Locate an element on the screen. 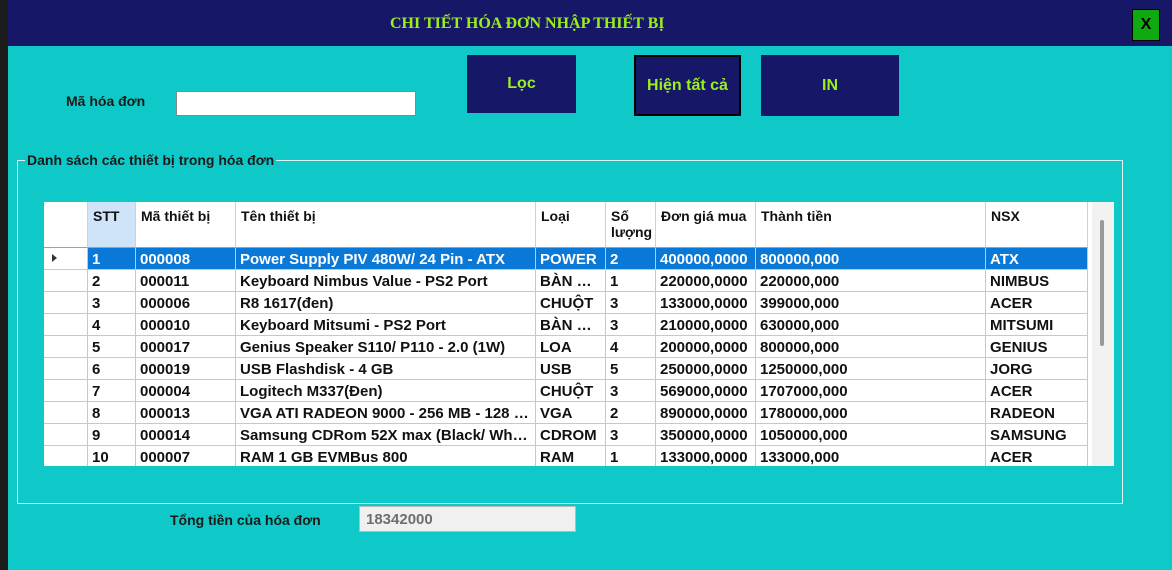  cell-stt: 3 is located at coordinates (112, 302).